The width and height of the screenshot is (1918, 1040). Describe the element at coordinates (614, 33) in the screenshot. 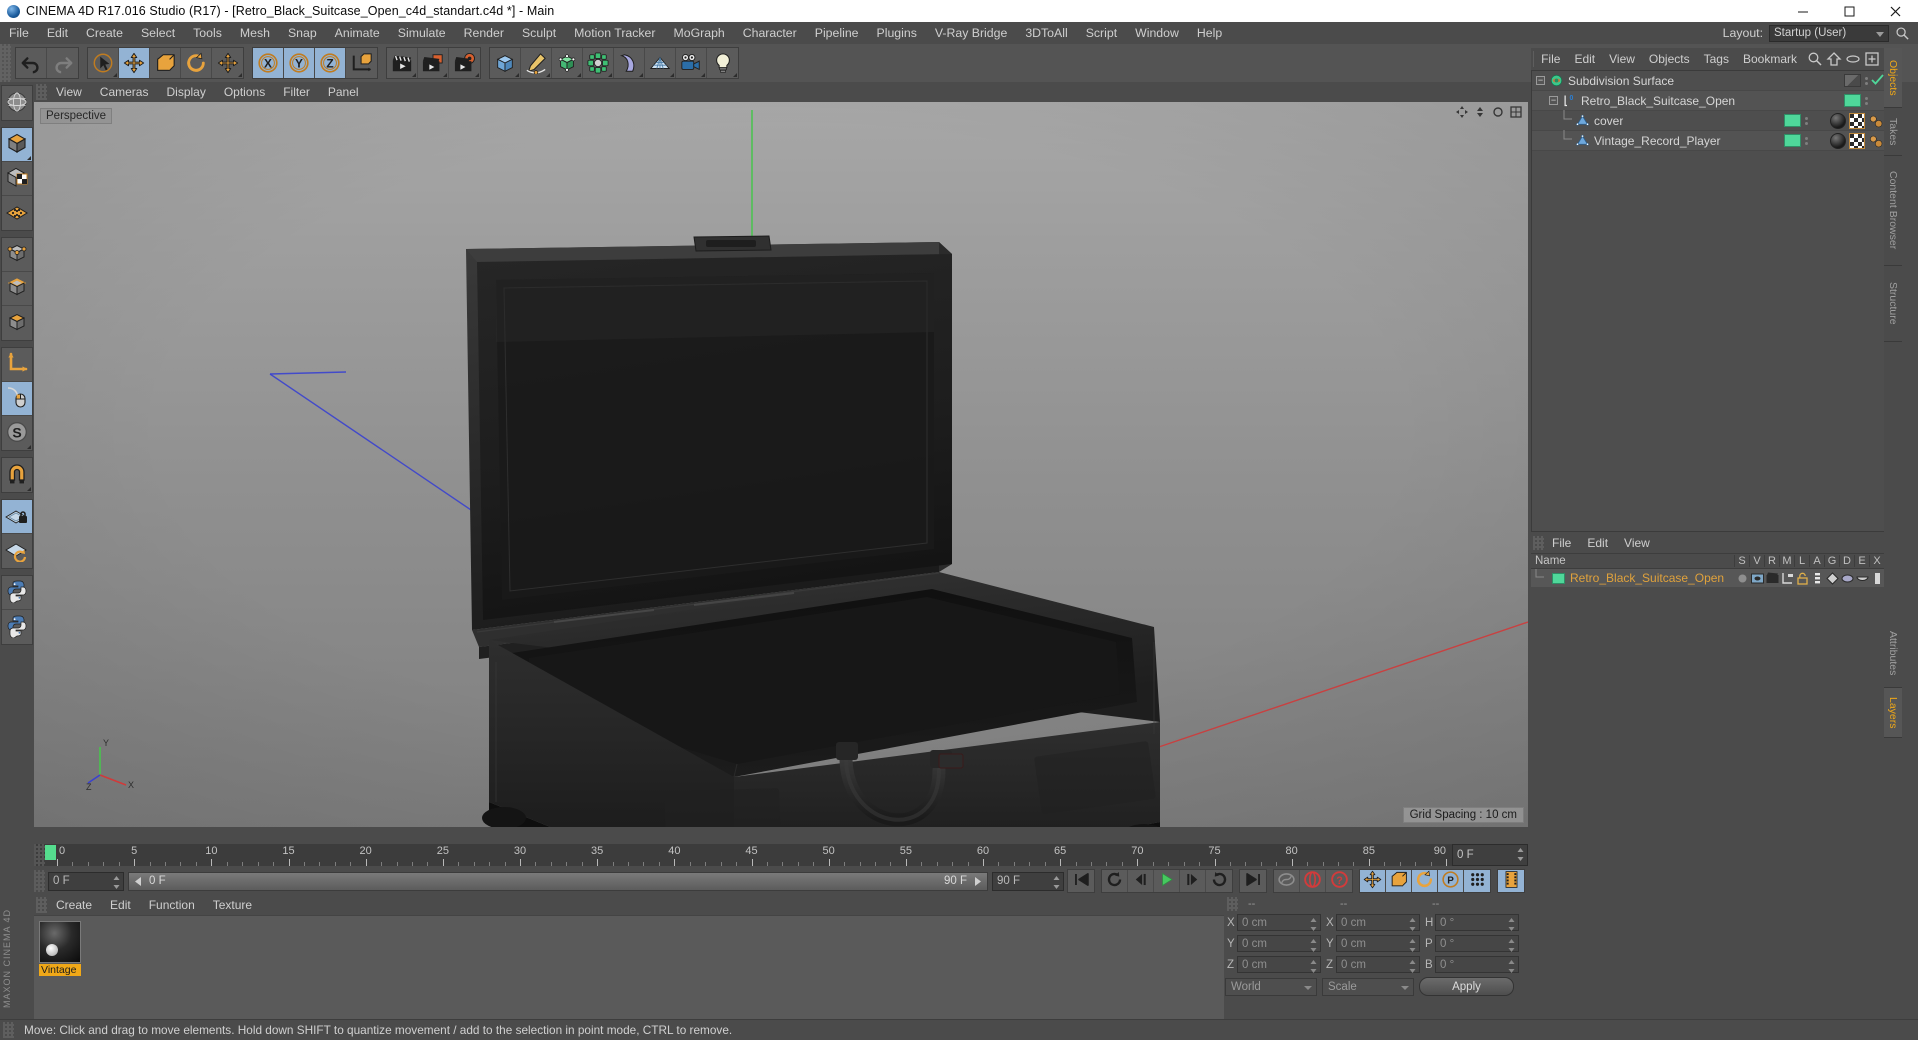

I see `menu-item-motion-tracker: Motion Tracker` at that location.